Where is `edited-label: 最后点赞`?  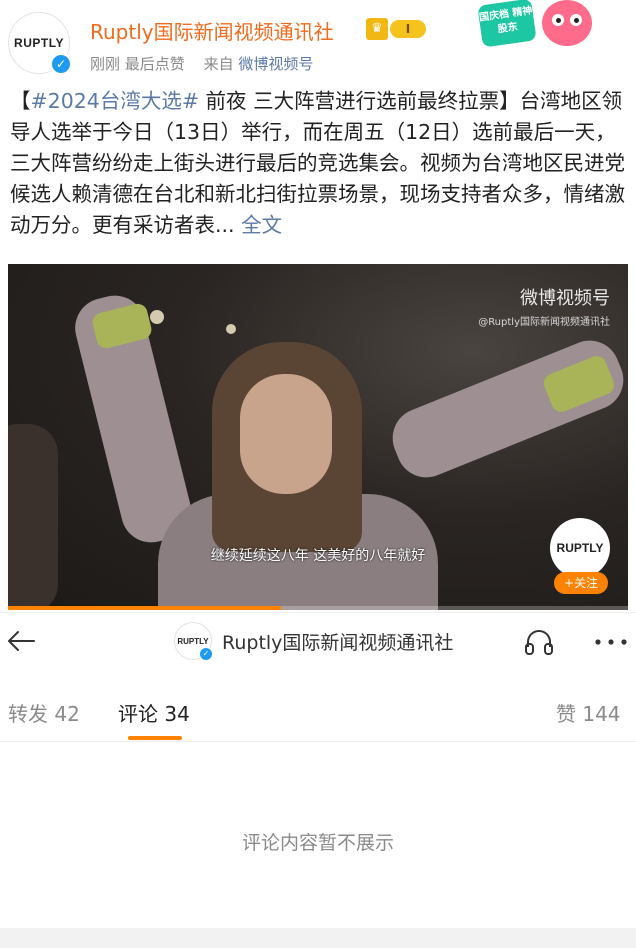
edited-label: 最后点赞 is located at coordinates (154, 64).